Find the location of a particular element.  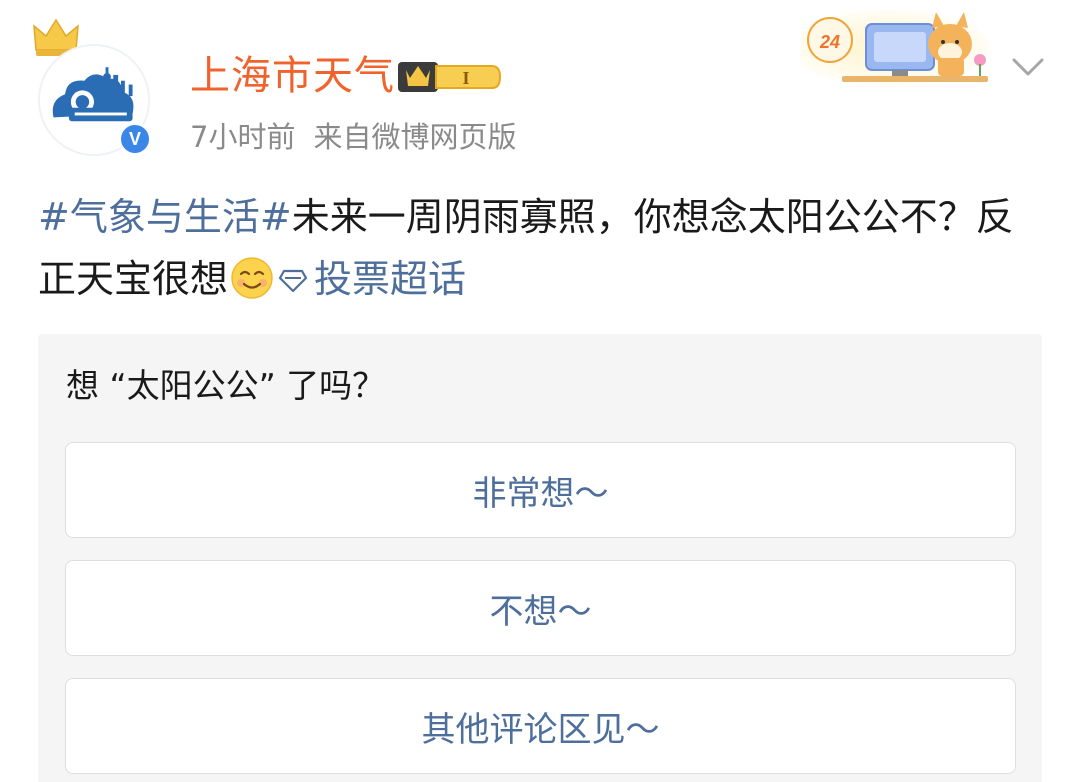

diamond-supertopic-icon is located at coordinates (293, 281).